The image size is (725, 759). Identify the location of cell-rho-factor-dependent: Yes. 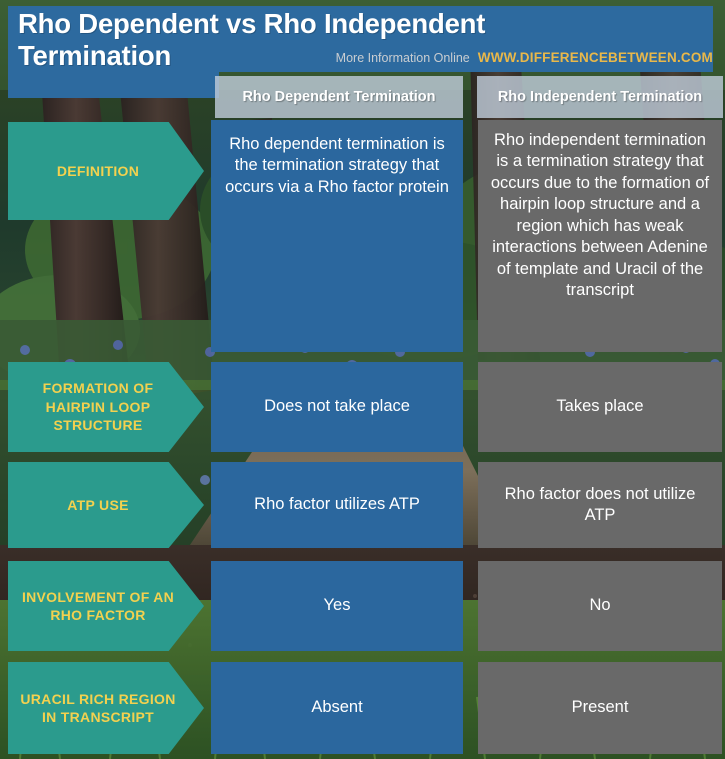
(337, 606).